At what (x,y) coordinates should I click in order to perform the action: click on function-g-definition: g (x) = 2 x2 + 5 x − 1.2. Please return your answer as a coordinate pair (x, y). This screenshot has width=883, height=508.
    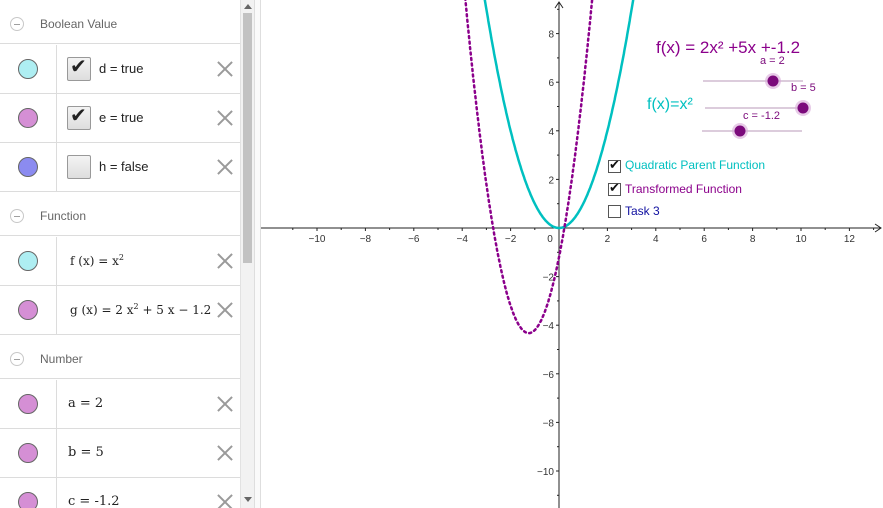
    Looking at the image, I should click on (140, 309).